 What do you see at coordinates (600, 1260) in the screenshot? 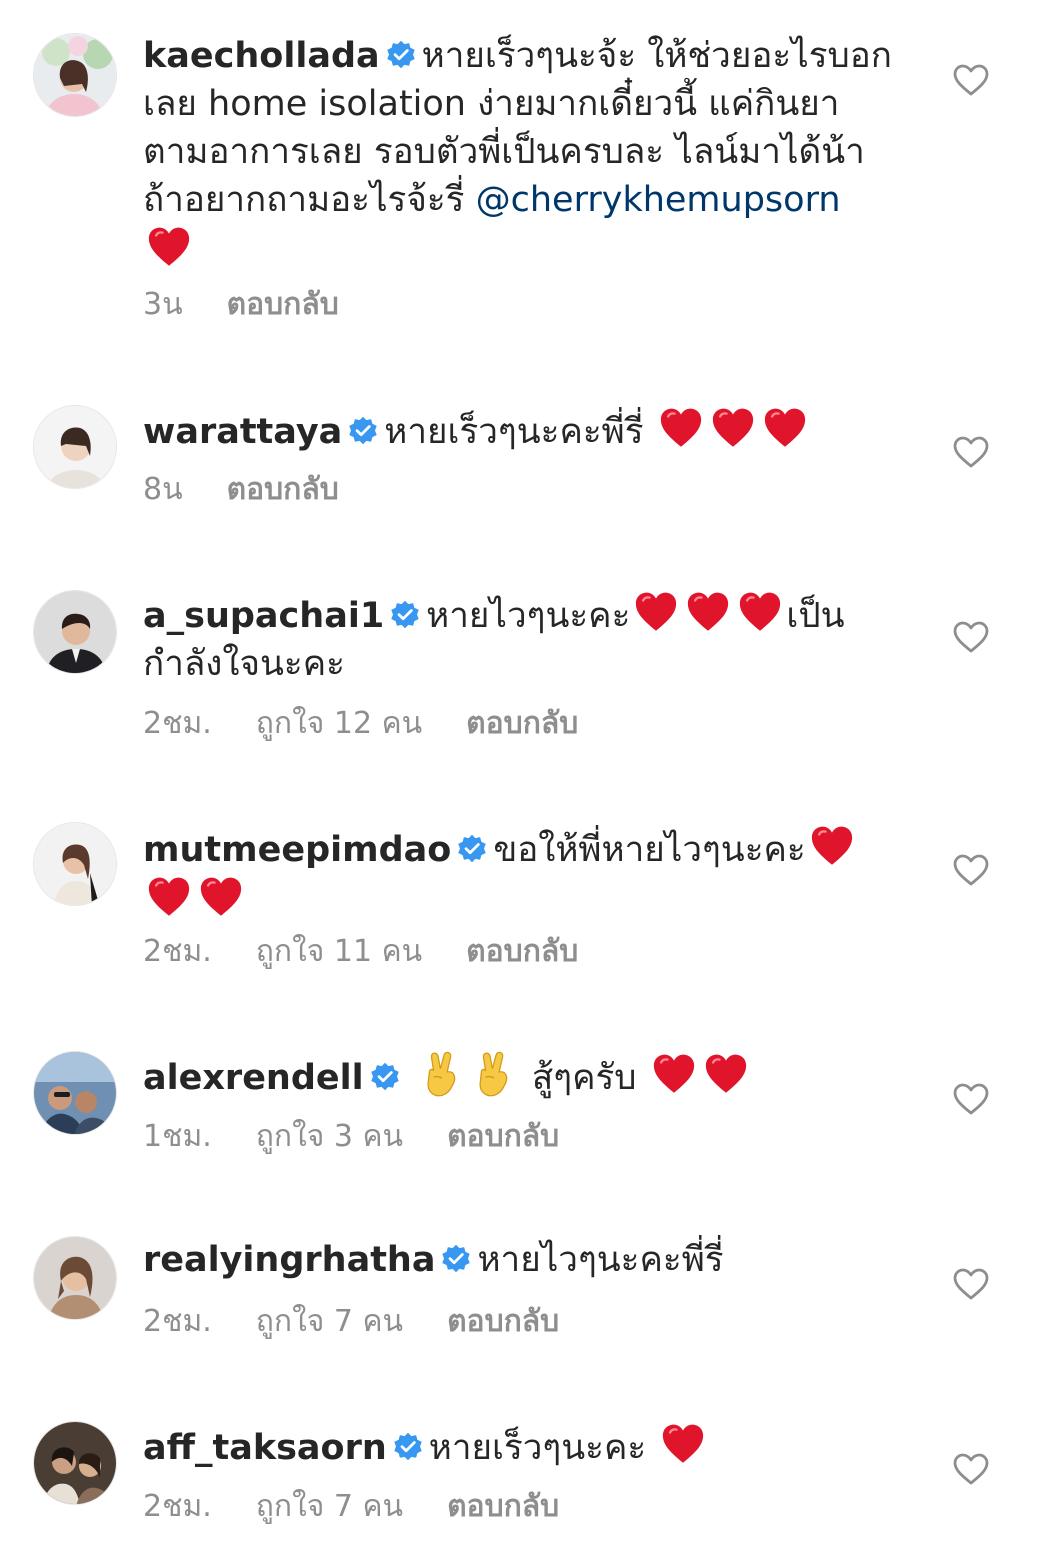
I see `comment-text: หายไวๆนะคะพี่รี่` at bounding box center [600, 1260].